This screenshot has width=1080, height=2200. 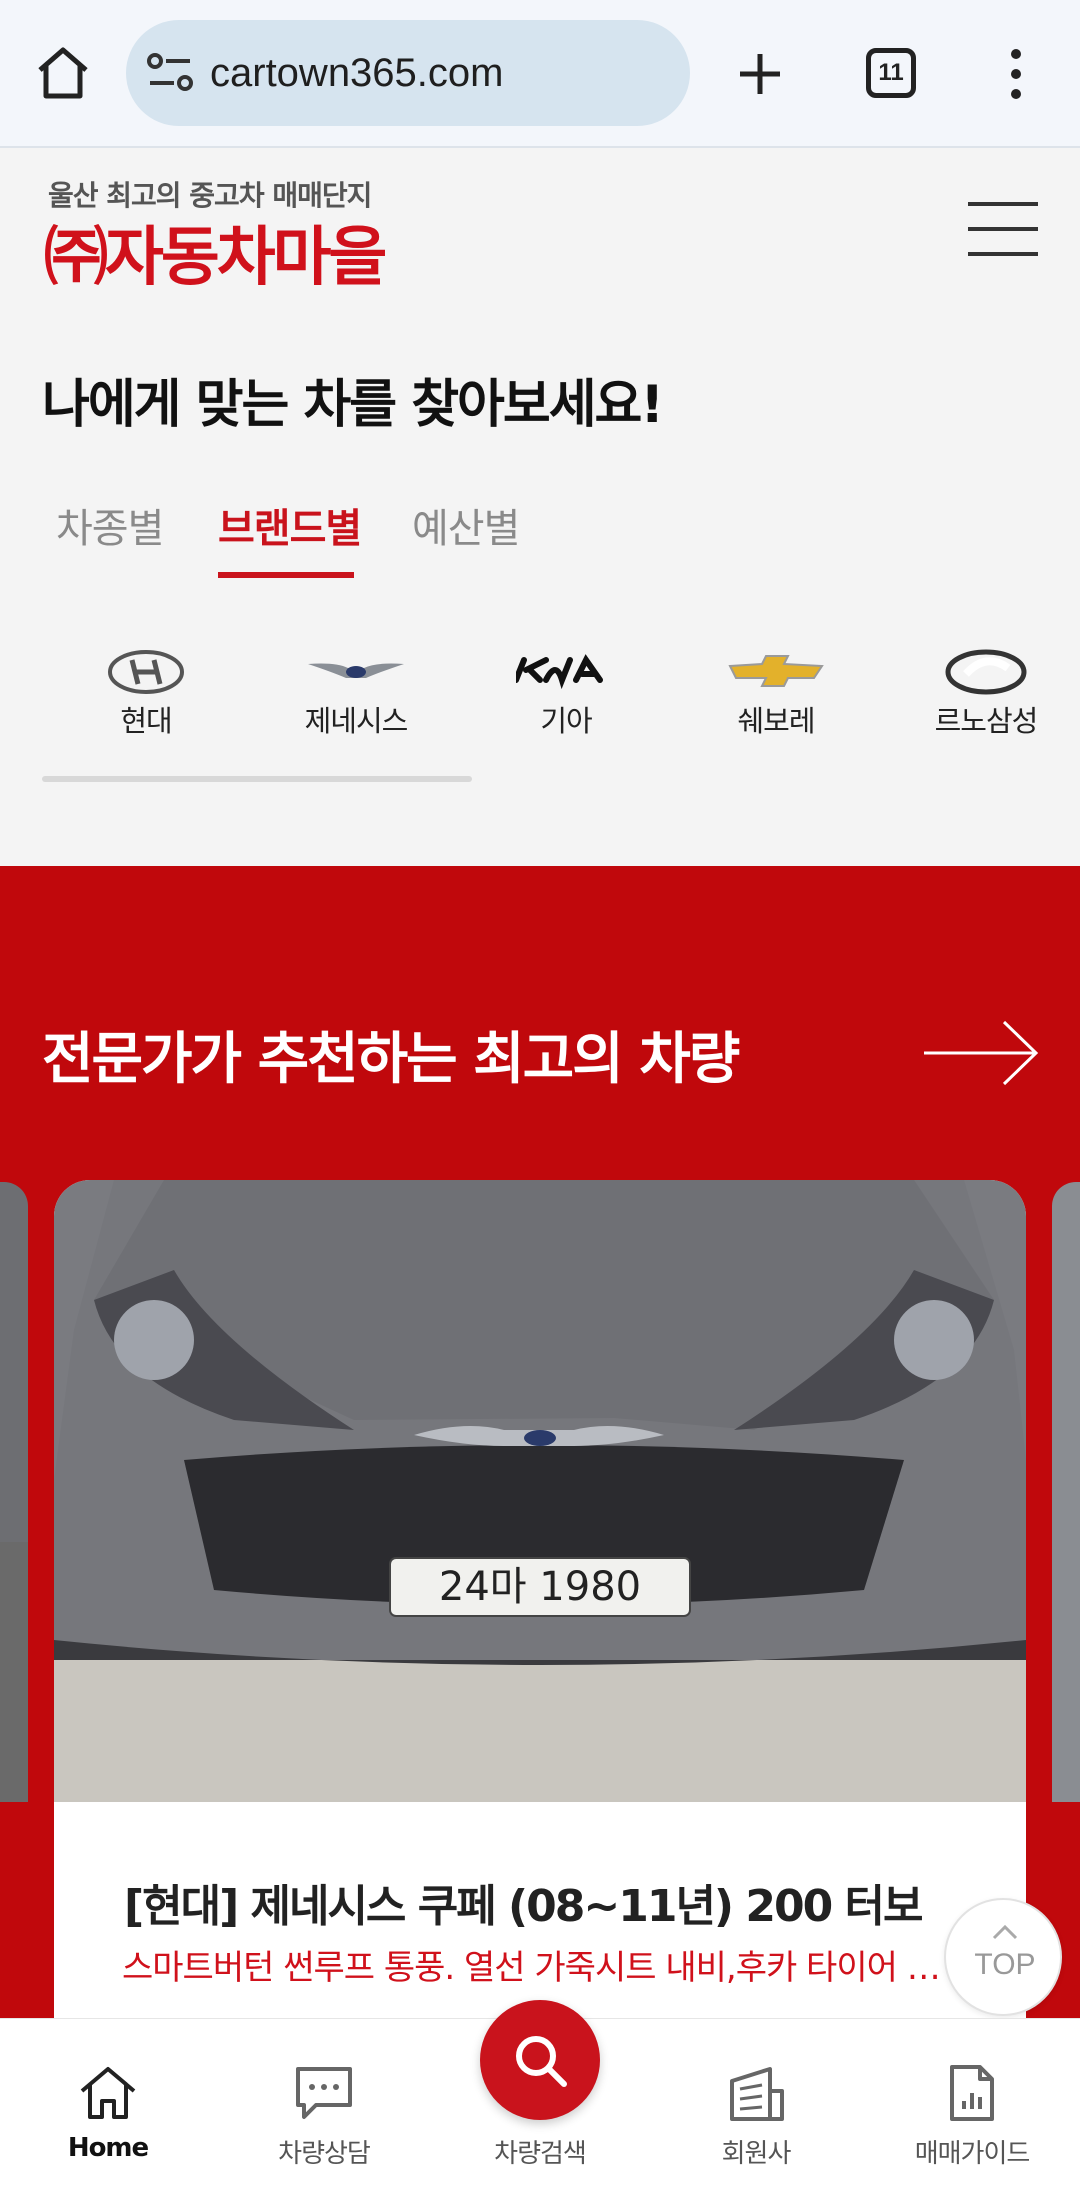 I want to click on site-logo: ㈜자동차마을, so click(x=215, y=252).